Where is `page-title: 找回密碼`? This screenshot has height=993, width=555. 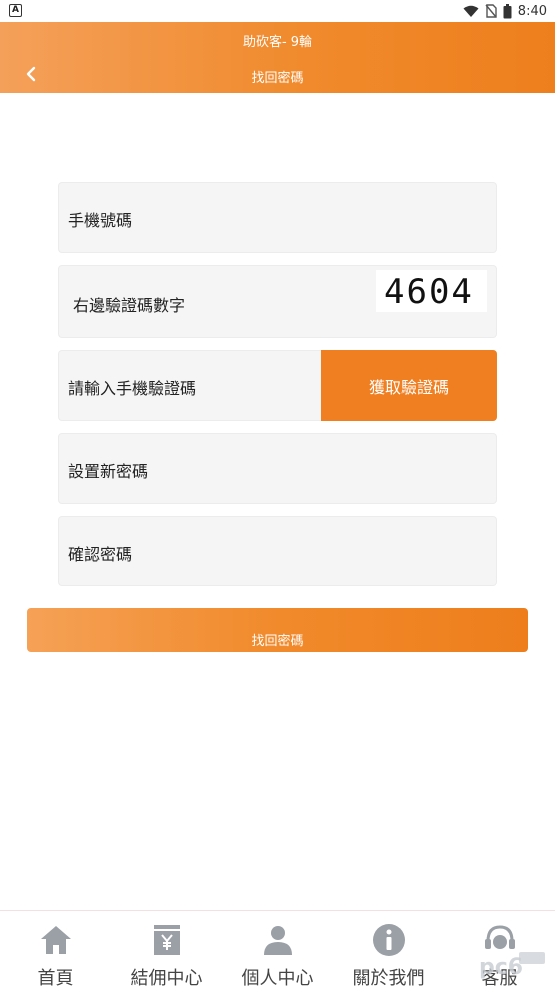
page-title: 找回密碼 is located at coordinates (277, 78).